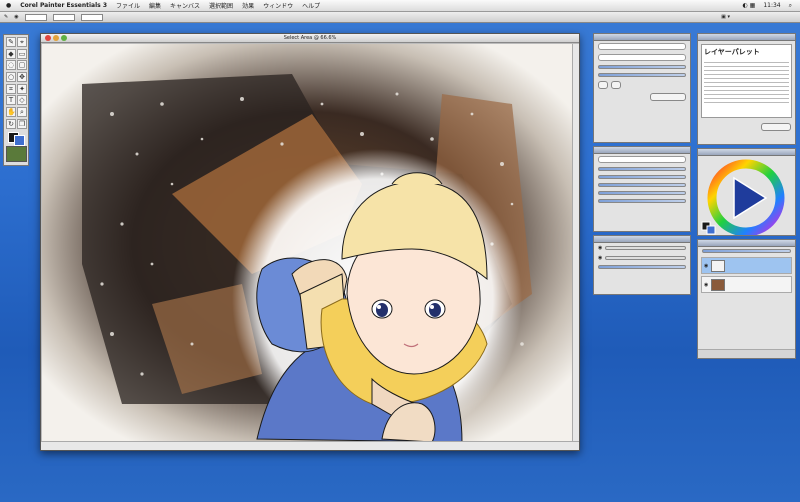  Describe the element at coordinates (11, 65) in the screenshot. I see `lasso-icon: ◌` at that location.